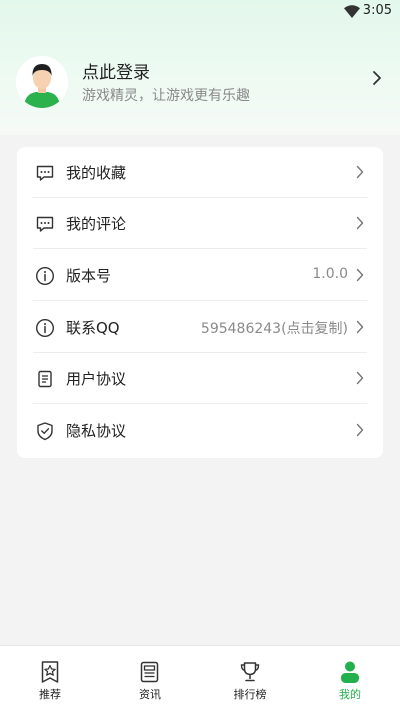  Describe the element at coordinates (150, 694) in the screenshot. I see `tab-label: 资讯` at that location.